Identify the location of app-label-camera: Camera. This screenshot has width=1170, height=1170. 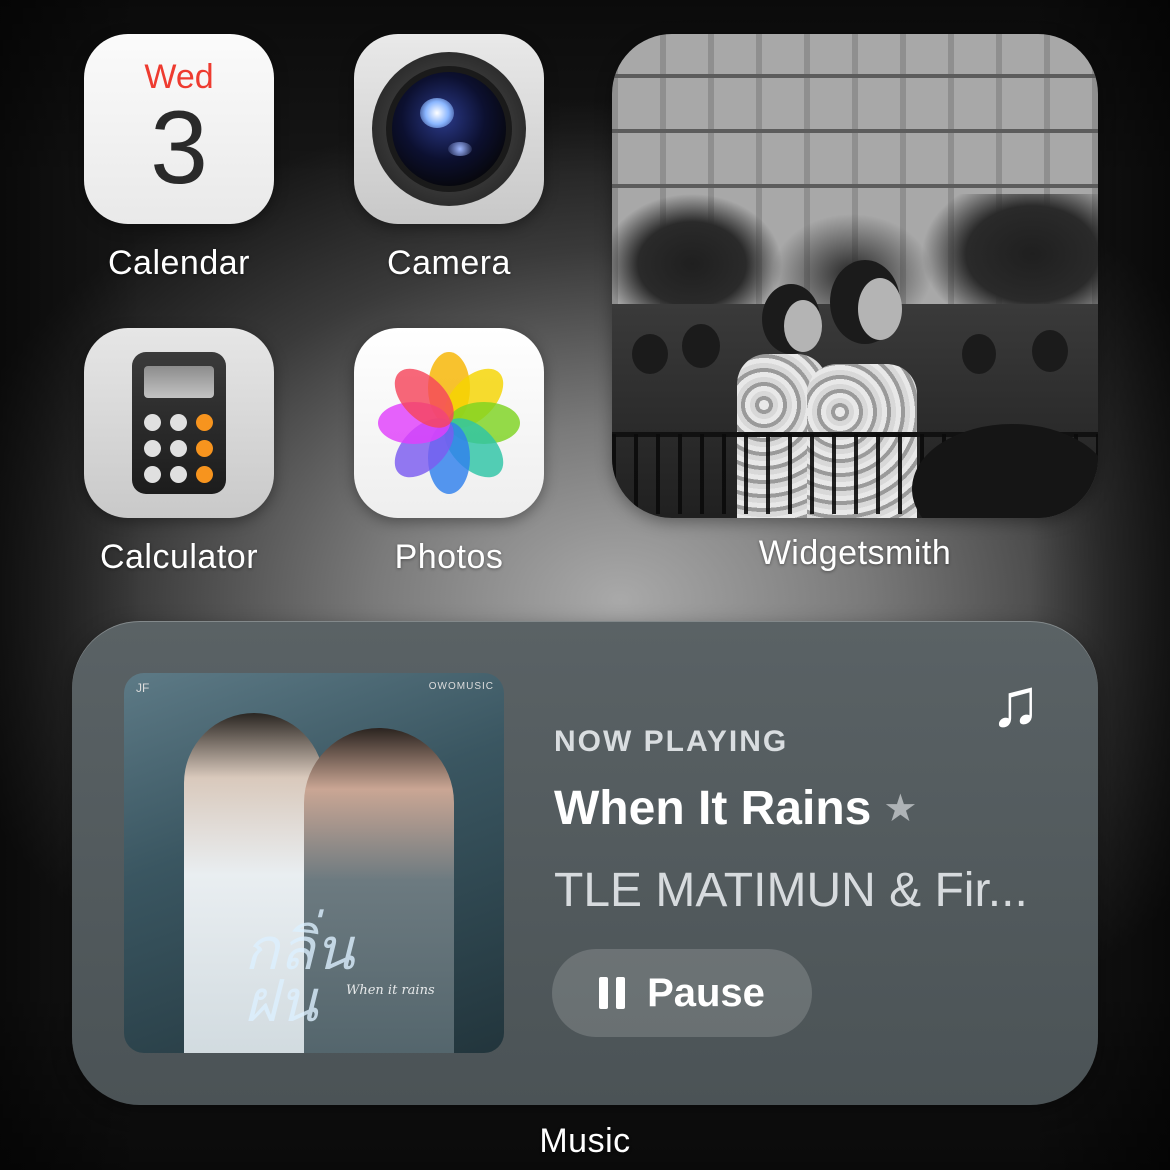
(449, 263).